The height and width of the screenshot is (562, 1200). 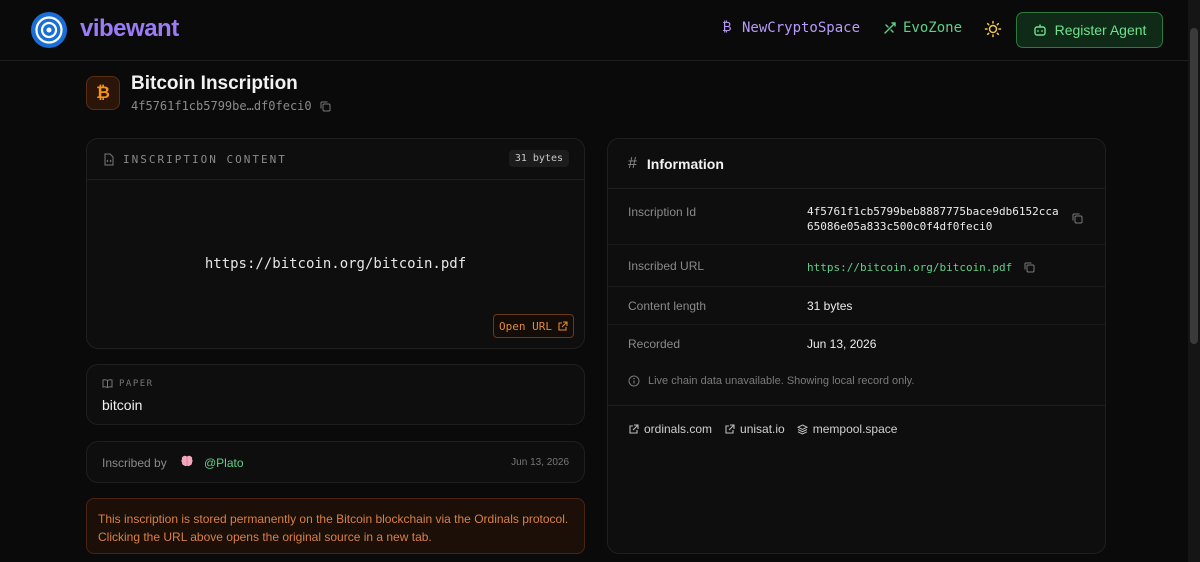 What do you see at coordinates (667, 306) in the screenshot?
I see `info-key: Content length` at bounding box center [667, 306].